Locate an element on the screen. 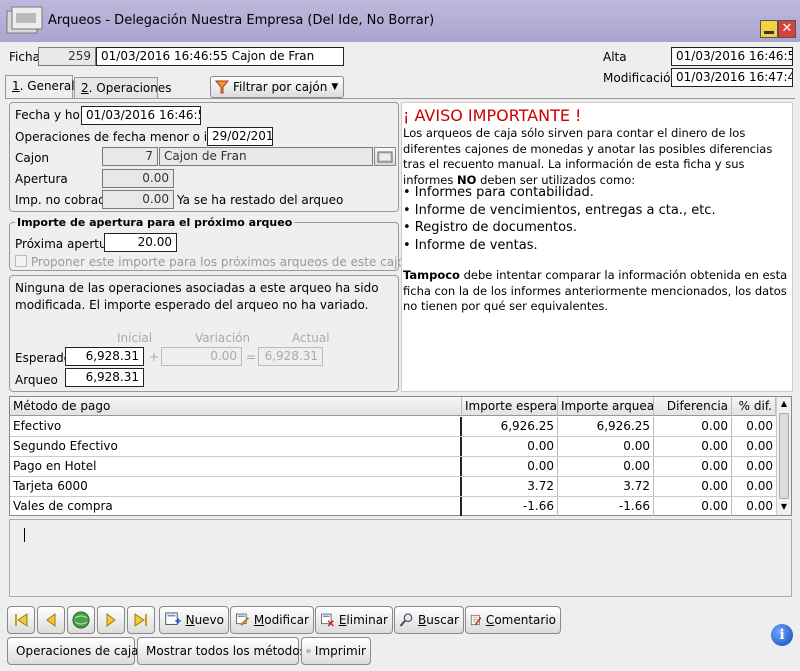 This screenshot has width=800, height=671. aviso-bullet: • Registro de documentos. is located at coordinates (490, 227).